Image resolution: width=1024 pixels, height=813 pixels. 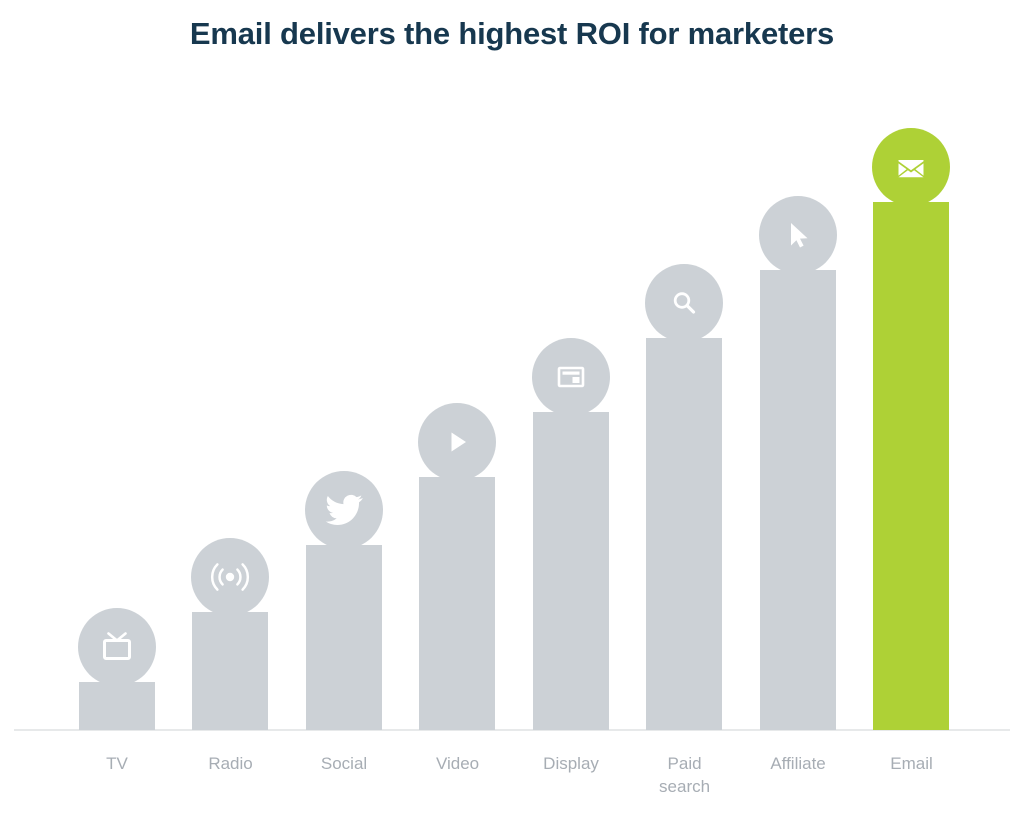 What do you see at coordinates (457, 442) in the screenshot?
I see `play-icon` at bounding box center [457, 442].